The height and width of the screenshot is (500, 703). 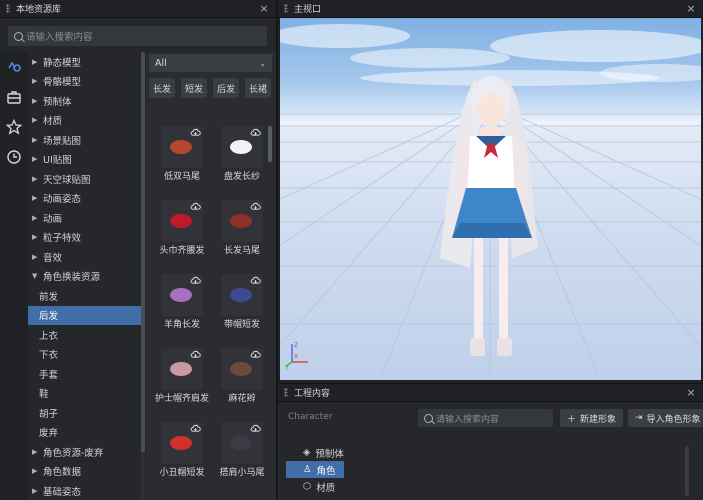 I want to click on tree-item: 鞋, so click(x=86, y=394).